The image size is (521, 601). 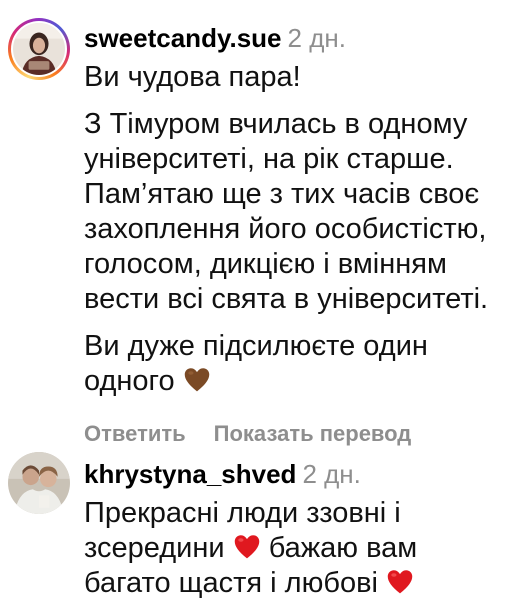 I want to click on comment-text: Ви дуже підсилюєте один одного, so click(x=297, y=364).